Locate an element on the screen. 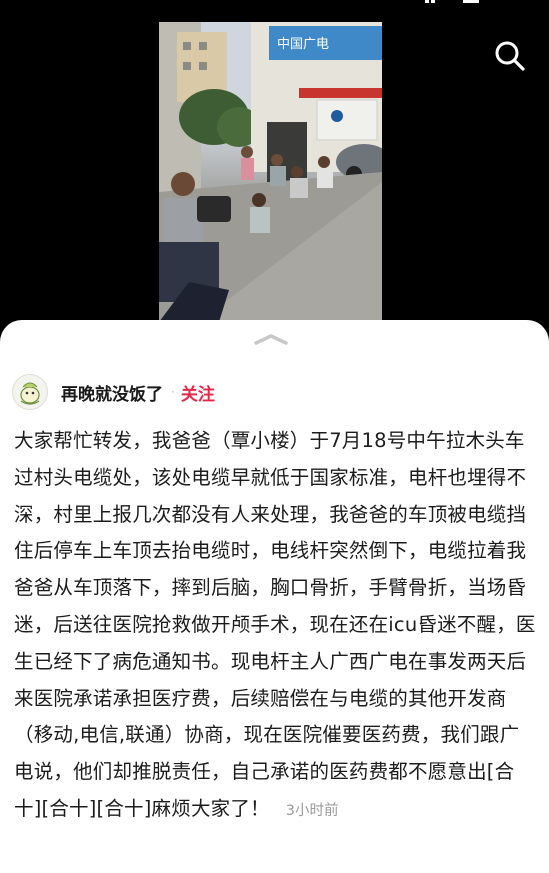 Image resolution: width=549 pixels, height=873 pixels. avatar-cartoon-icon is located at coordinates (30, 392).